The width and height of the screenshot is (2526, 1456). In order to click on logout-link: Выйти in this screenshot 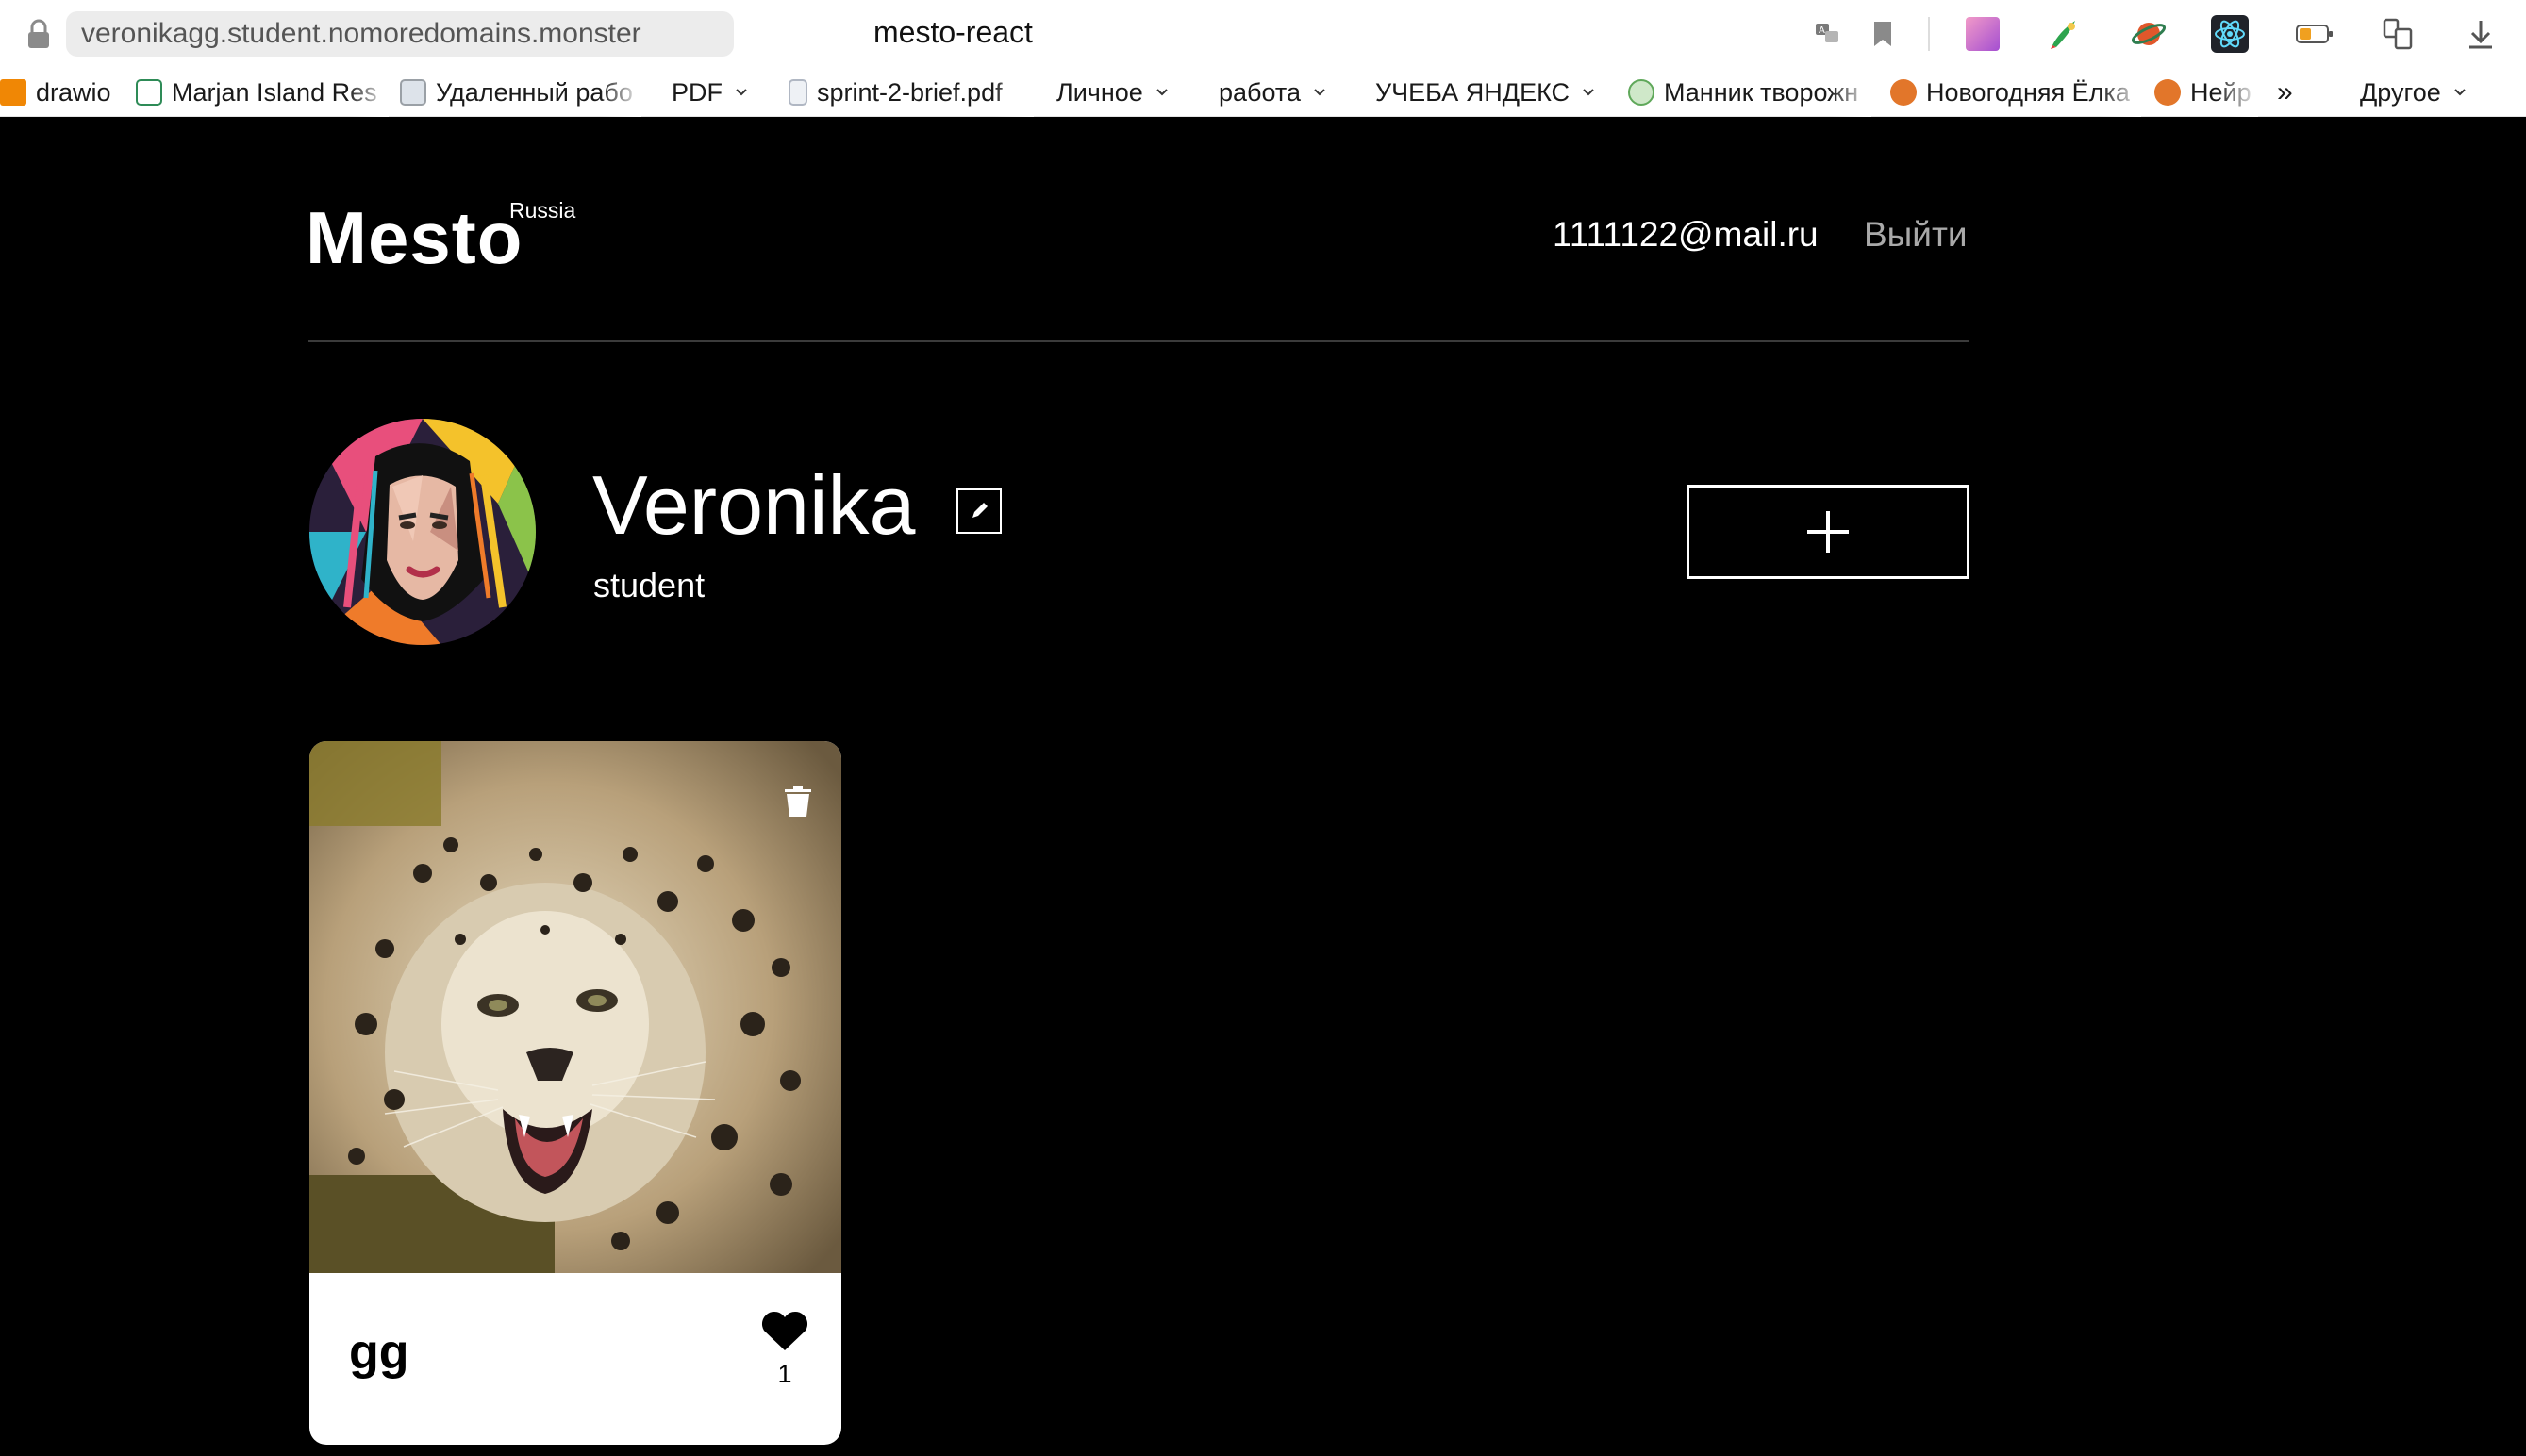, I will do `click(1916, 235)`.